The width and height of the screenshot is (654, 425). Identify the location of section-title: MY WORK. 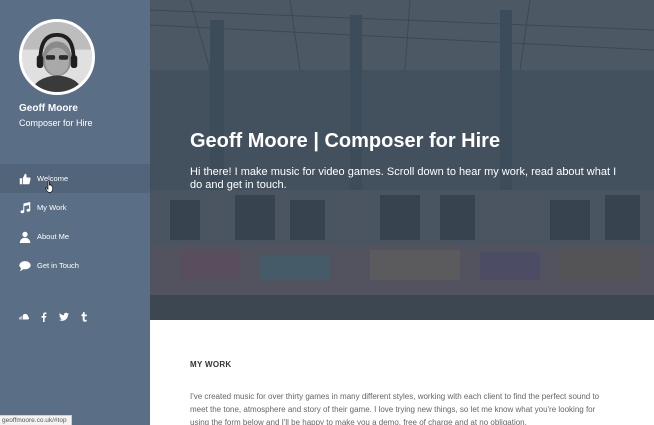
(211, 364).